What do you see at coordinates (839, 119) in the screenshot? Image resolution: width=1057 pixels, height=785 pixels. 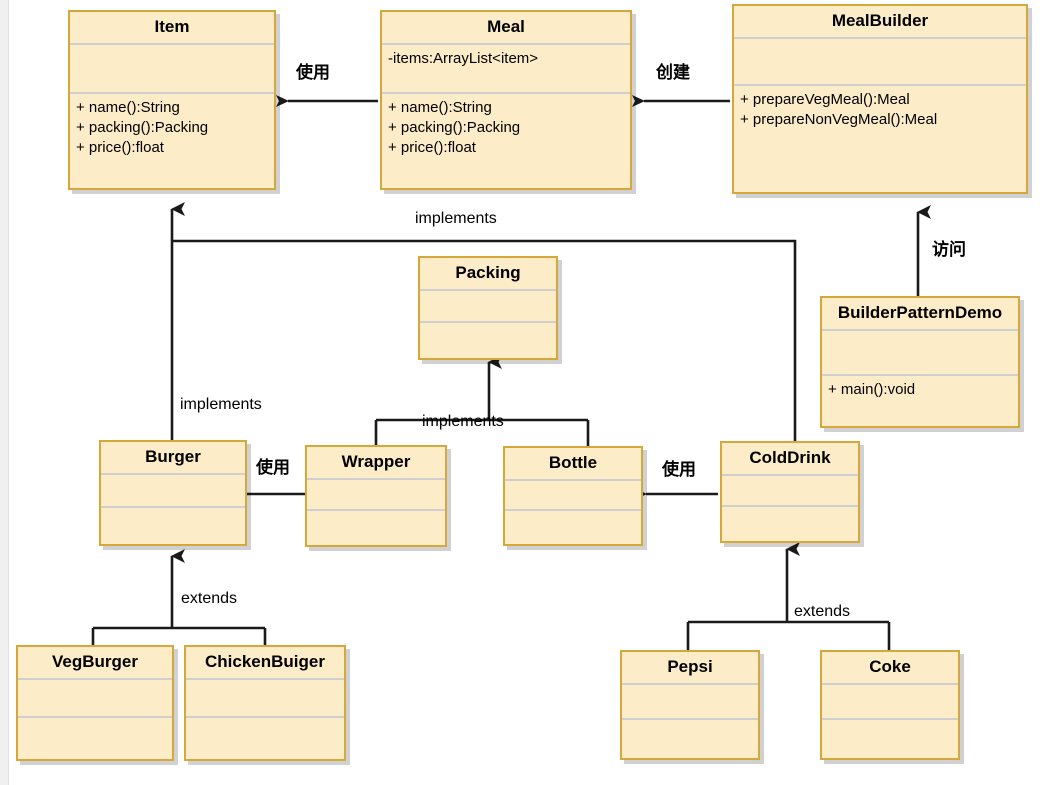 I see `method-row: + prepareNonVegMeal():Meal` at bounding box center [839, 119].